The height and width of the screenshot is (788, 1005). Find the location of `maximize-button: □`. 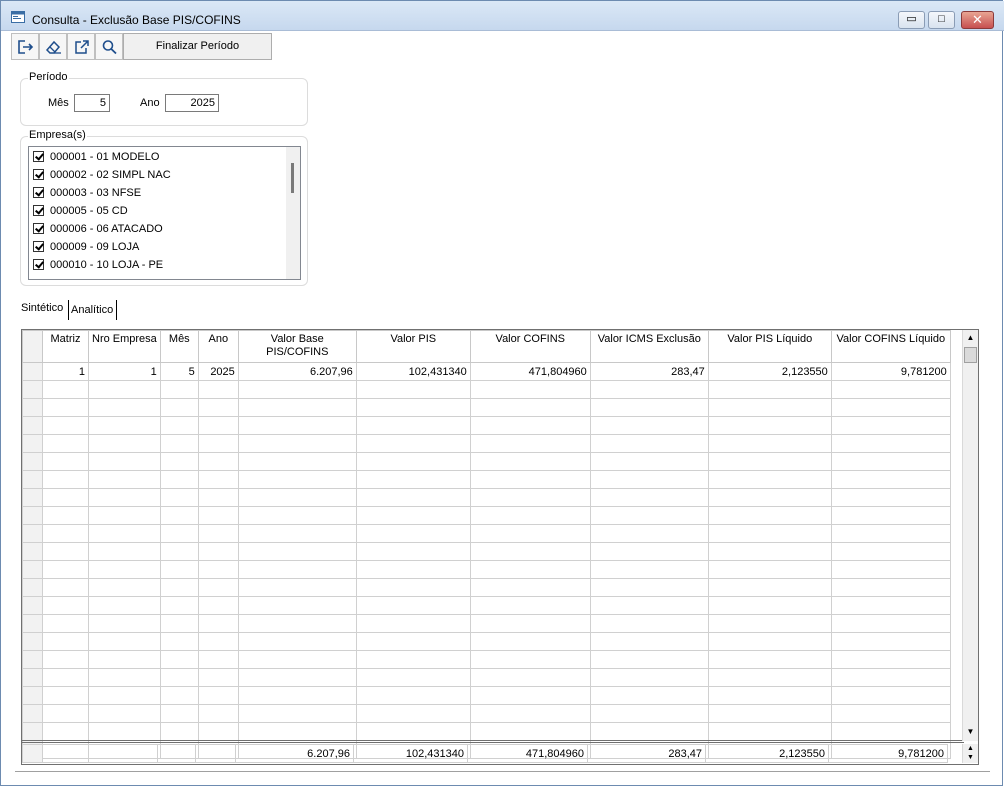

maximize-button: □ is located at coordinates (941, 20).